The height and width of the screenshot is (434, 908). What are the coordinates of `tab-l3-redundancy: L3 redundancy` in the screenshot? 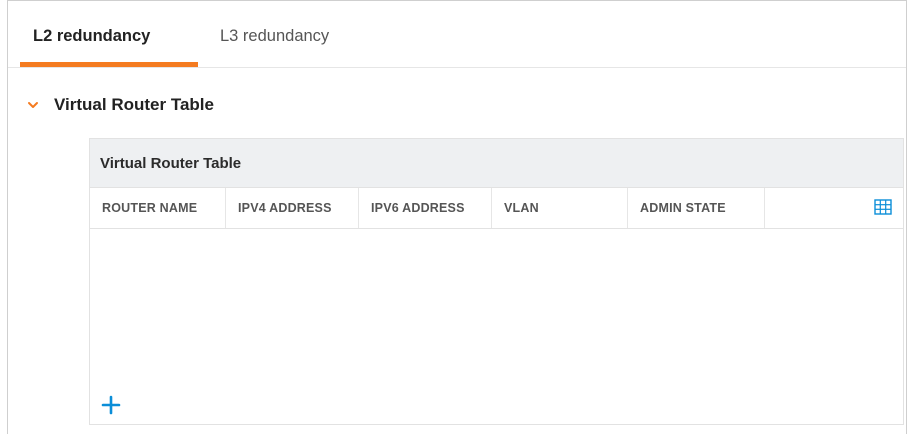 It's located at (274, 36).